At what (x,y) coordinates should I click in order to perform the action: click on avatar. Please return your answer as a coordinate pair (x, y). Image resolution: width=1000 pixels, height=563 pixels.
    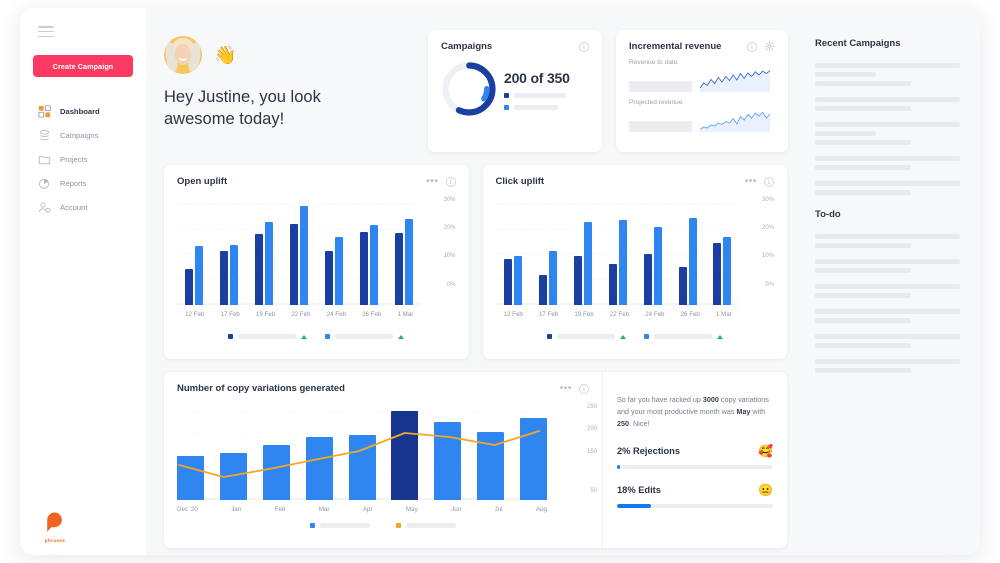
    Looking at the image, I should click on (183, 55).